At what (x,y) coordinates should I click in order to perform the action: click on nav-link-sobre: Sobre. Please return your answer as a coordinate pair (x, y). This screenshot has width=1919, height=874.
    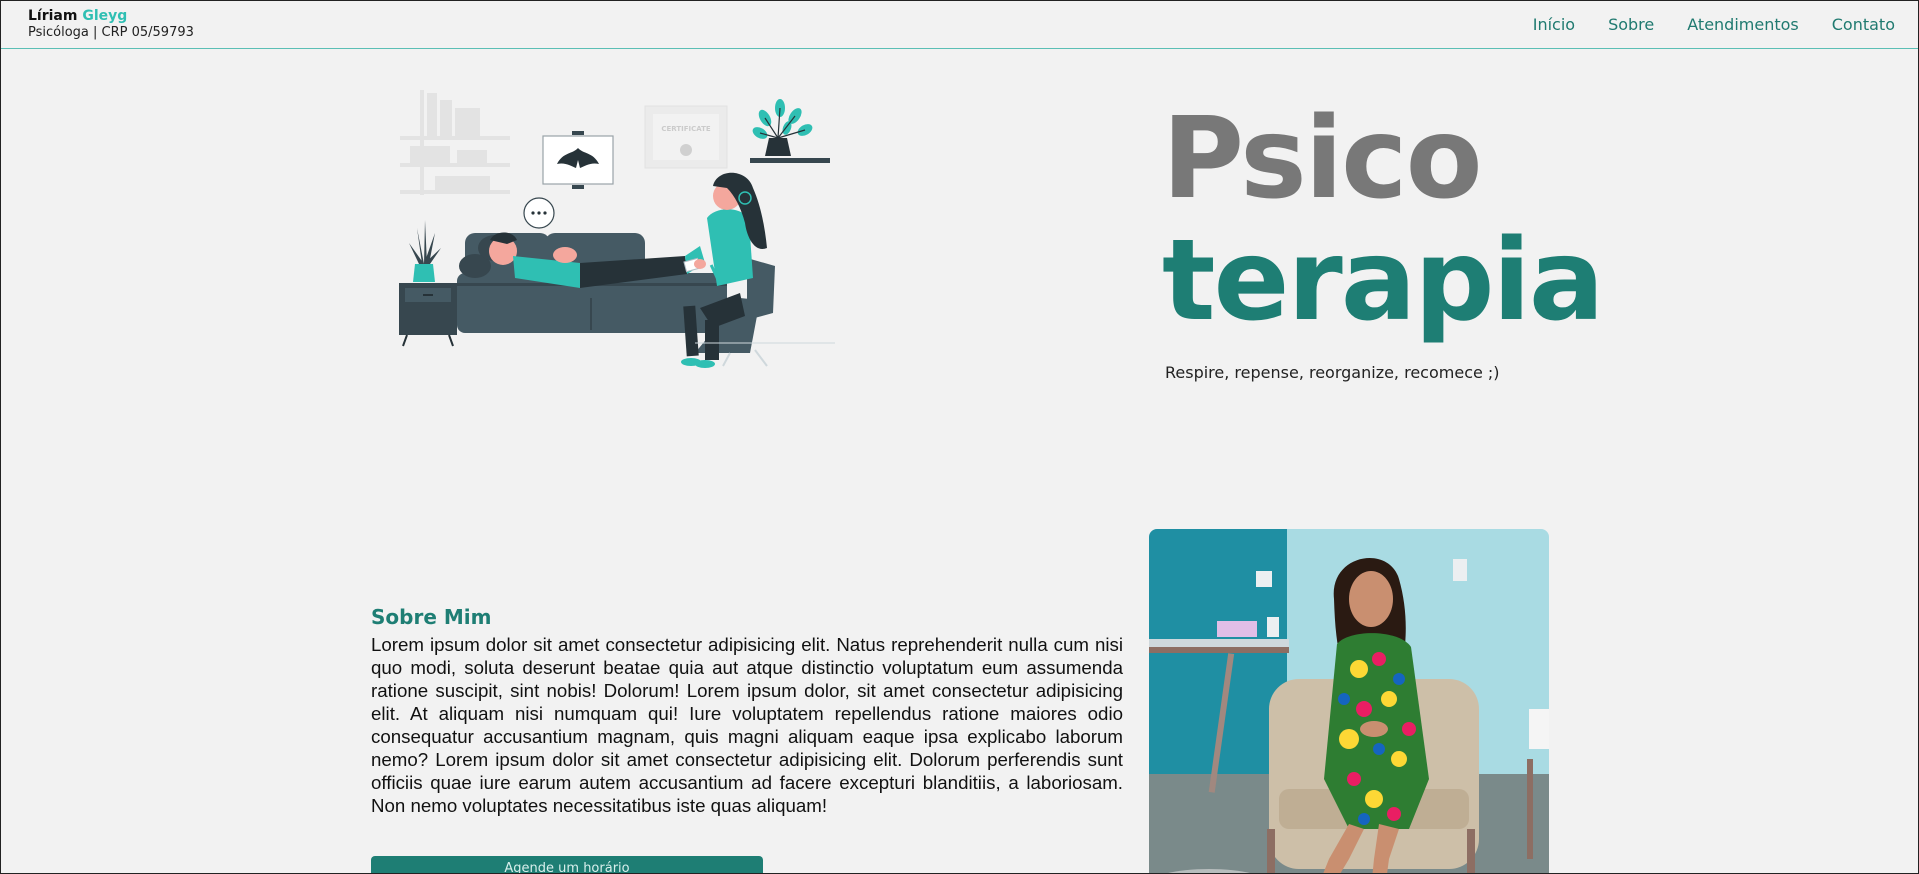
    Looking at the image, I should click on (1631, 25).